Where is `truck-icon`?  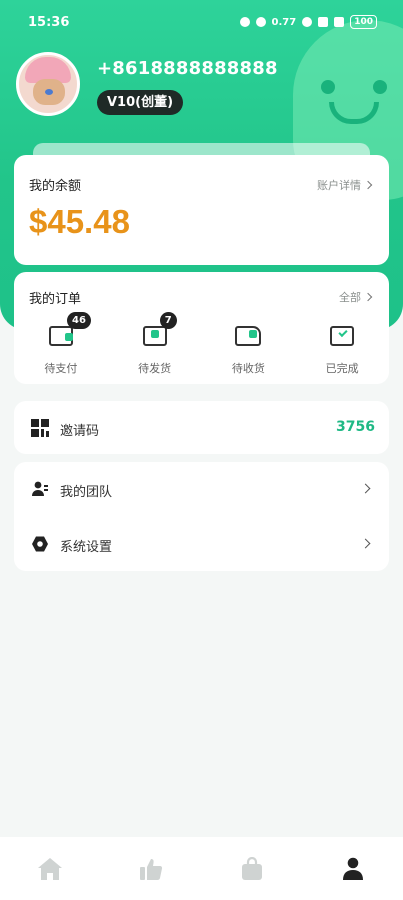 truck-icon is located at coordinates (248, 336).